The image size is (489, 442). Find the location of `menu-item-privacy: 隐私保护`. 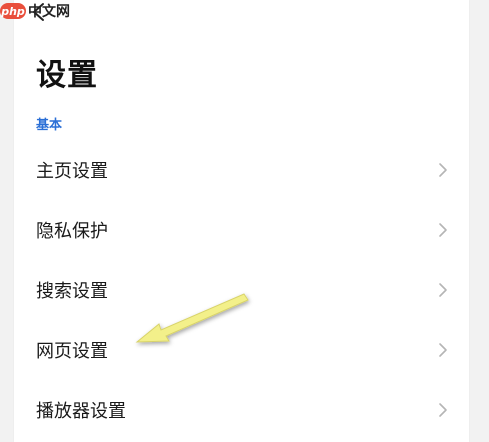

menu-item-privacy: 隐私保护 is located at coordinates (241, 230).